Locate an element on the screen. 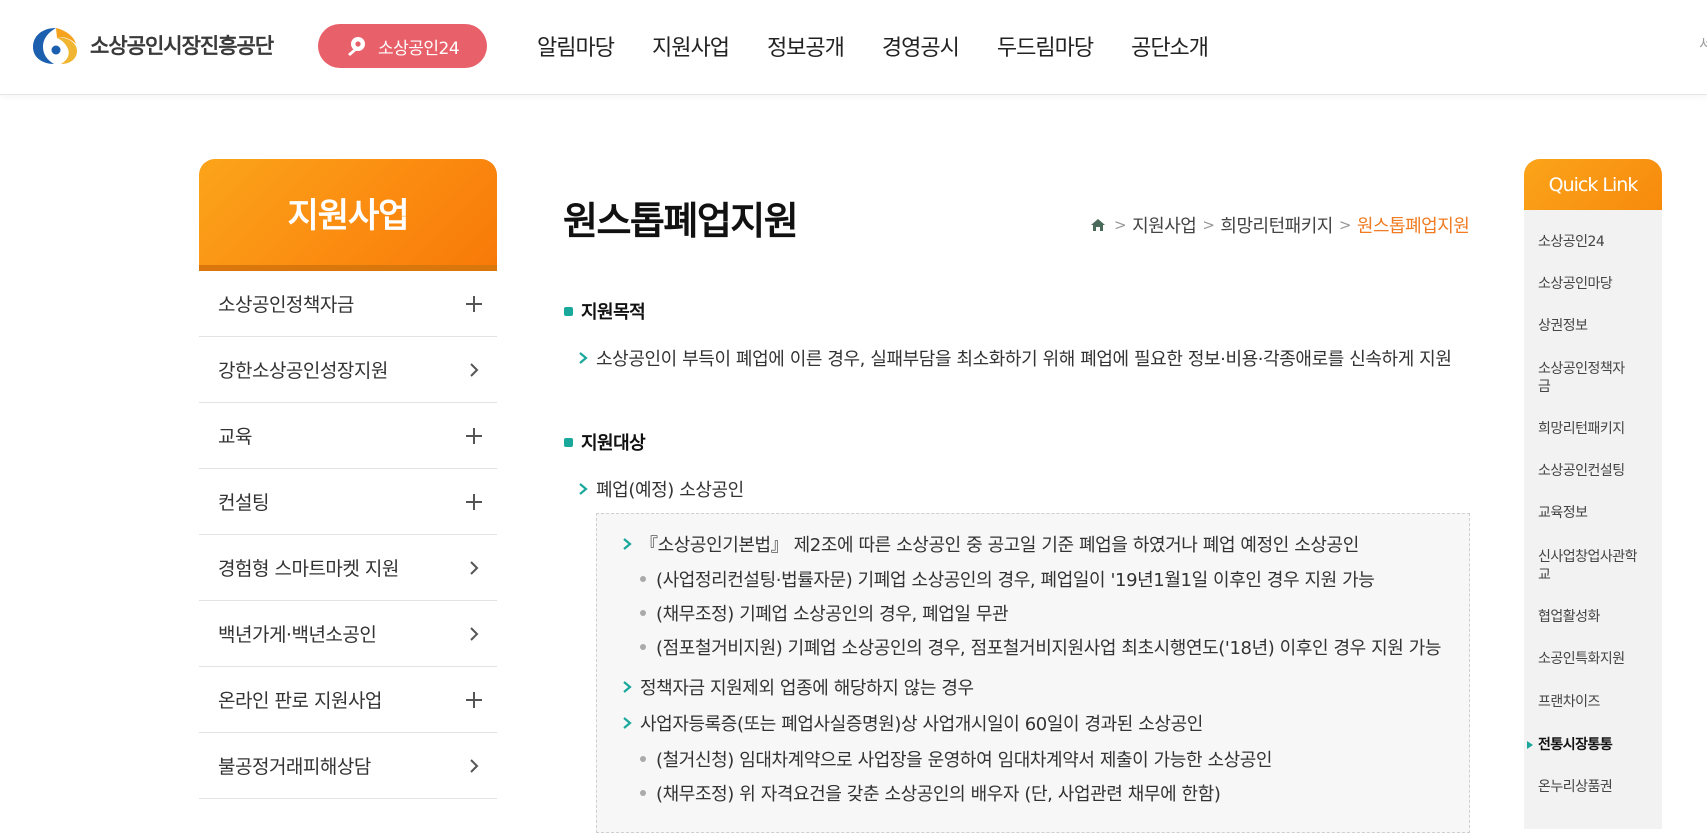 This screenshot has height=833, width=1707. breadcrumb-item: 희망리턴패키지 is located at coordinates (1276, 225).